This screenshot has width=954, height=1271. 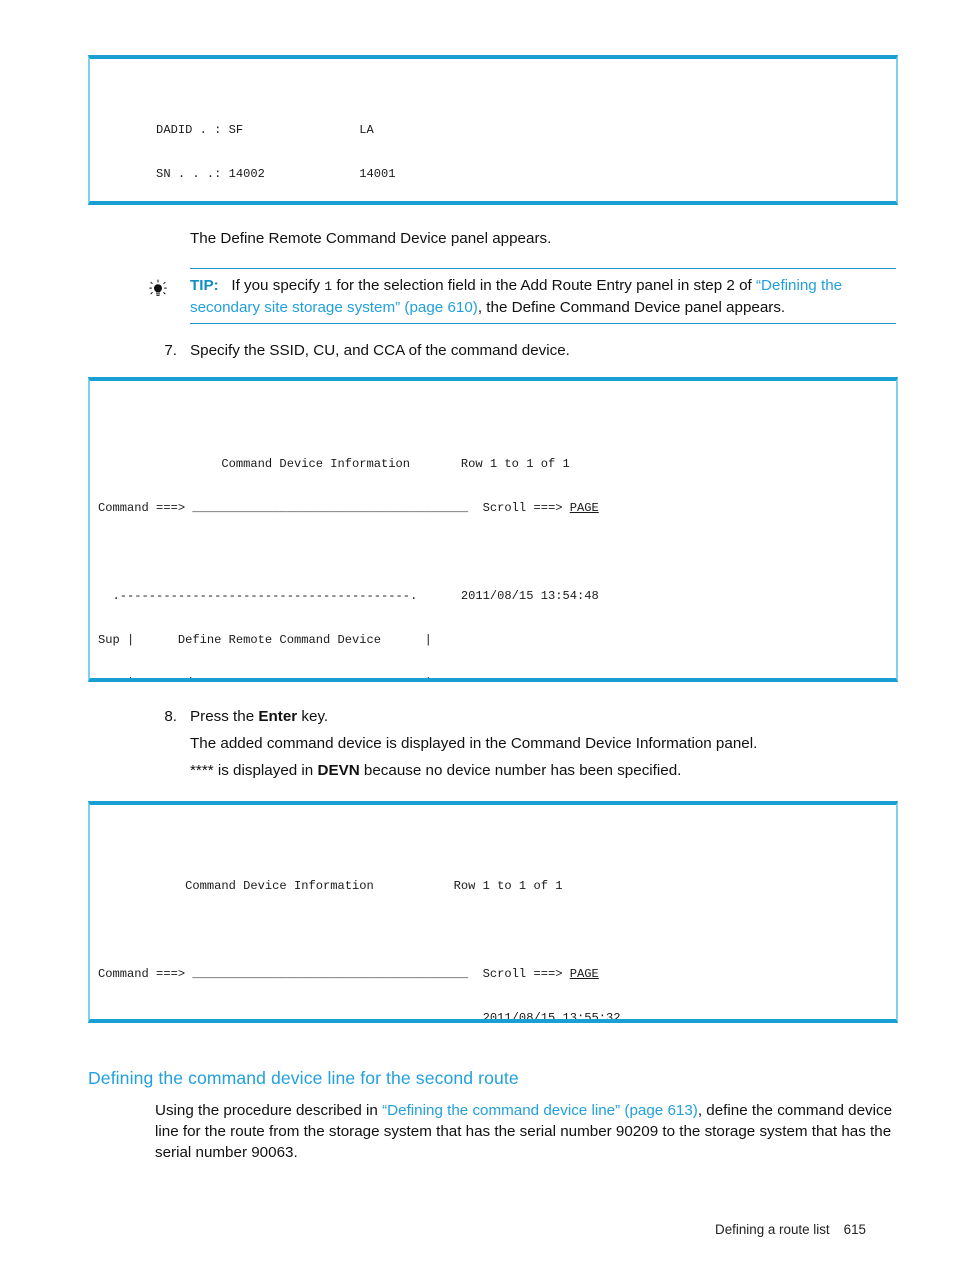 I want to click on terminal-line: SN . . .: 14002 14001, so click(x=247, y=174).